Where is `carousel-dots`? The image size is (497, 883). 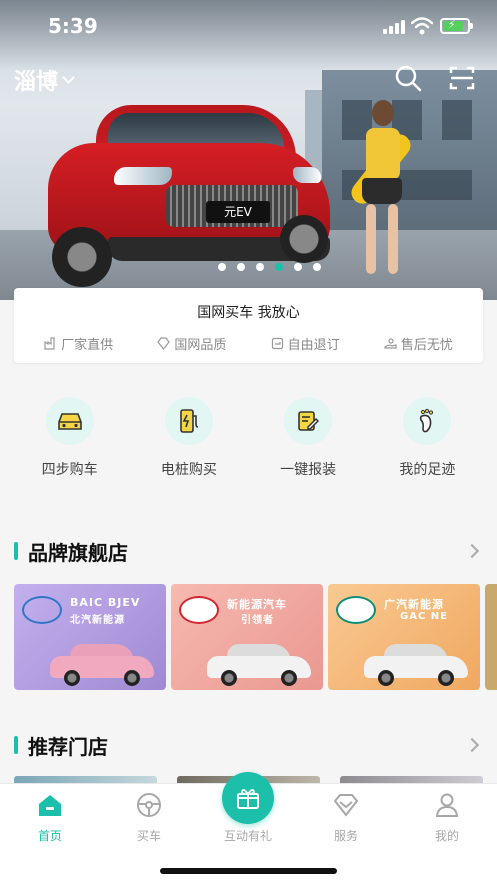
carousel-dots is located at coordinates (248, 267).